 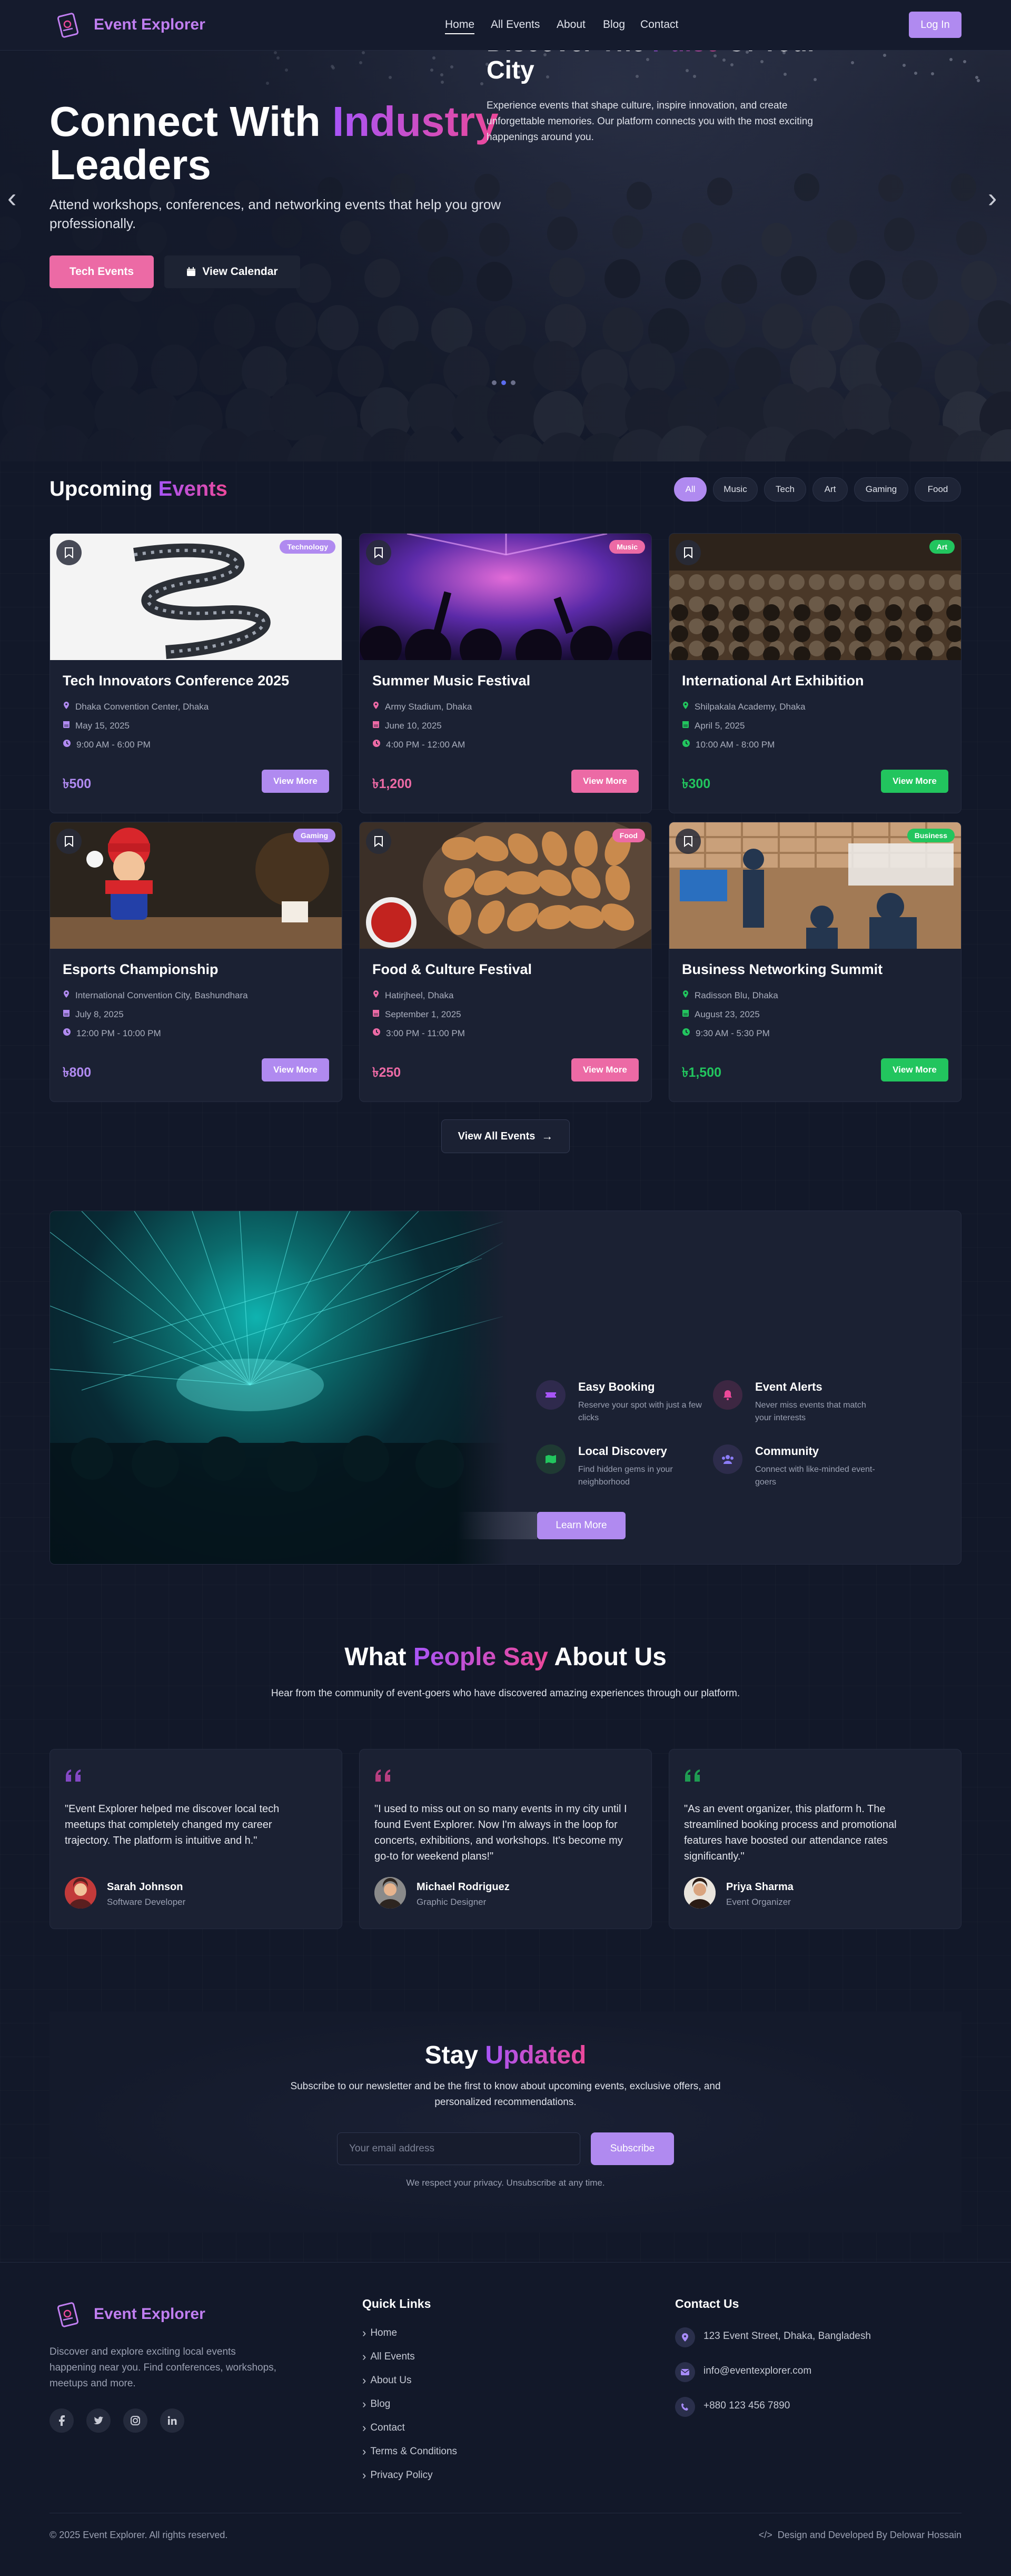 What do you see at coordinates (390, 1893) in the screenshot?
I see `avatar` at bounding box center [390, 1893].